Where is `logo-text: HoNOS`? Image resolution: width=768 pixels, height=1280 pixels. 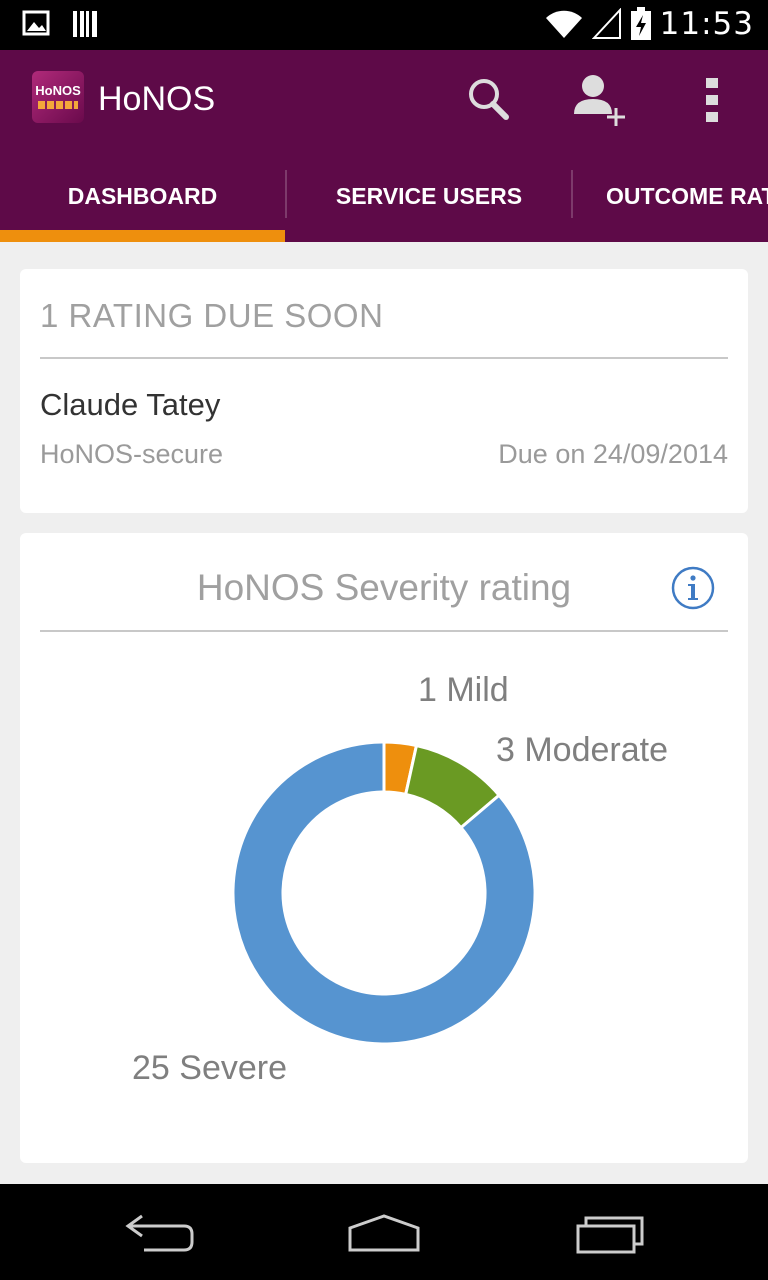
logo-text: HoNOS is located at coordinates (58, 90).